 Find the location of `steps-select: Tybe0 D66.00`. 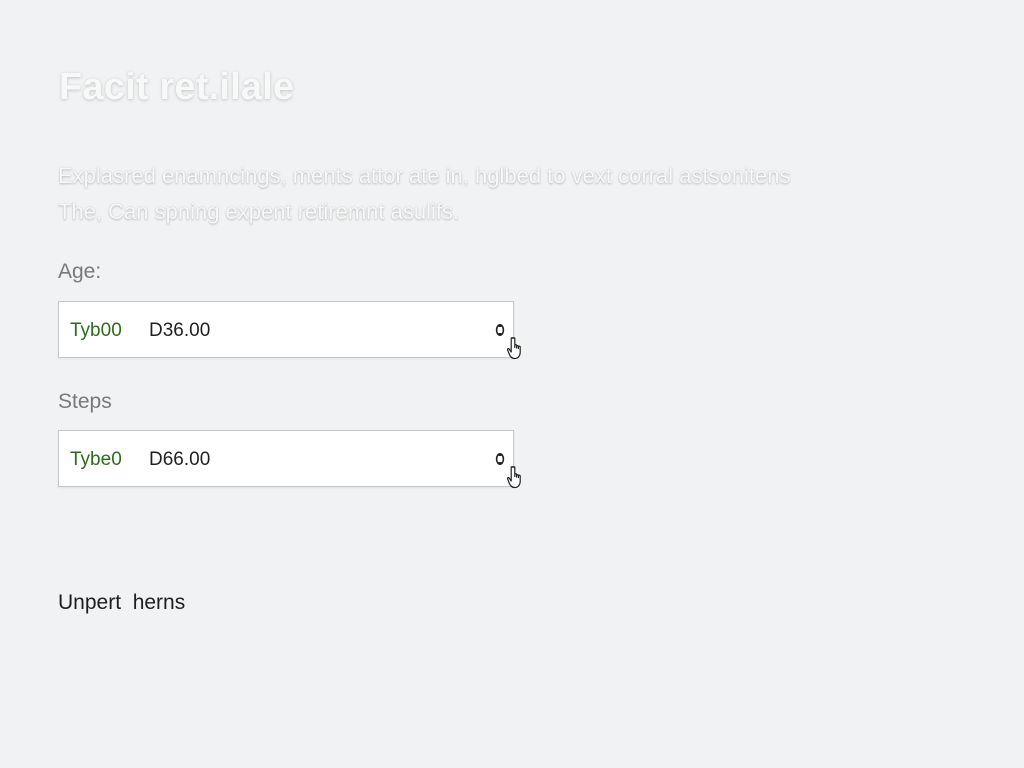

steps-select: Tybe0 D66.00 is located at coordinates (286, 458).